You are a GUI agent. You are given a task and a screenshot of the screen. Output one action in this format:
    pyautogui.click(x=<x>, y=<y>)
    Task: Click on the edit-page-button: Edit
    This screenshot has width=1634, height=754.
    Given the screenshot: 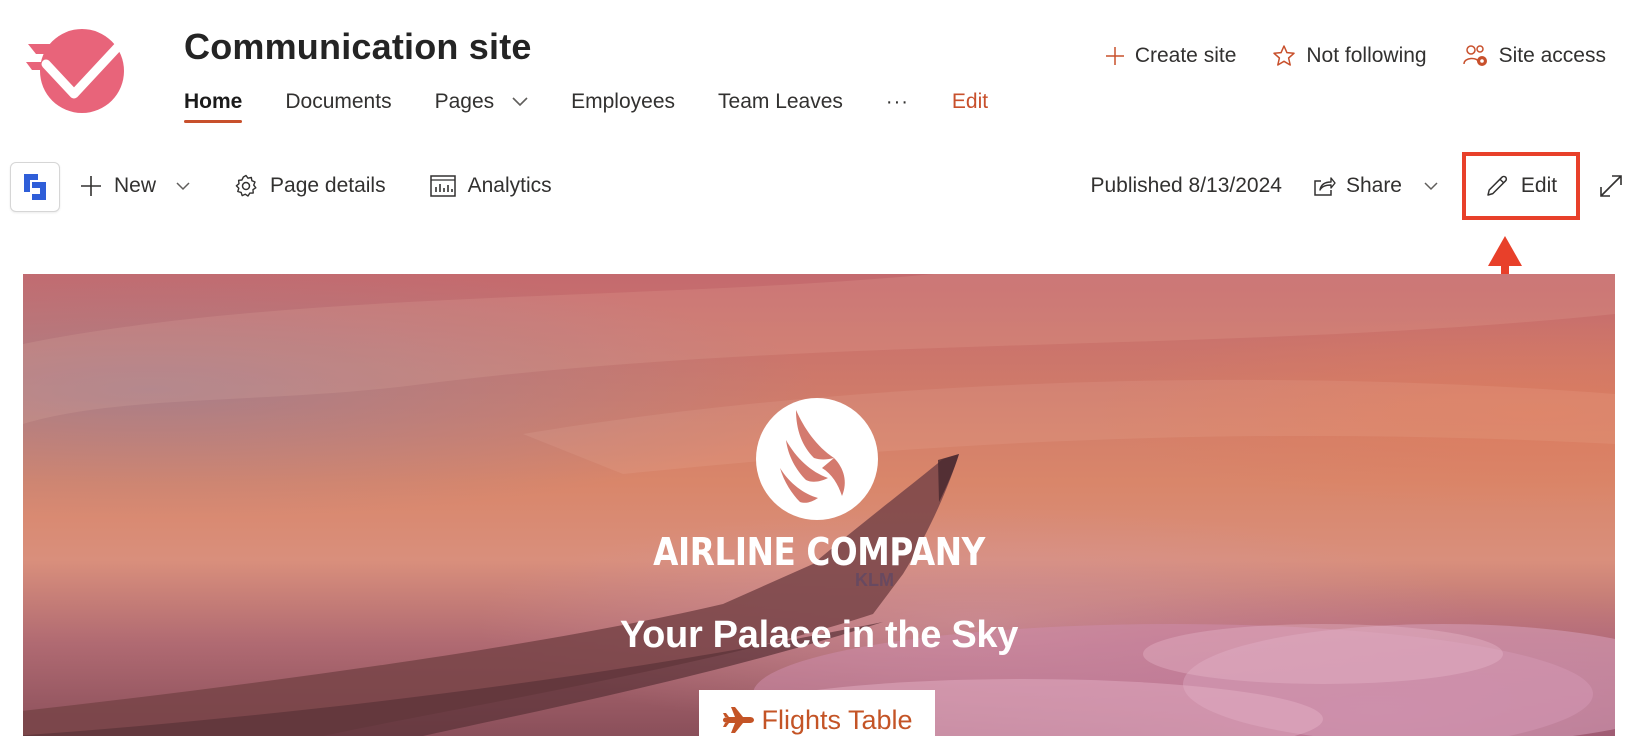 What is the action you would take?
    pyautogui.click(x=1521, y=186)
    